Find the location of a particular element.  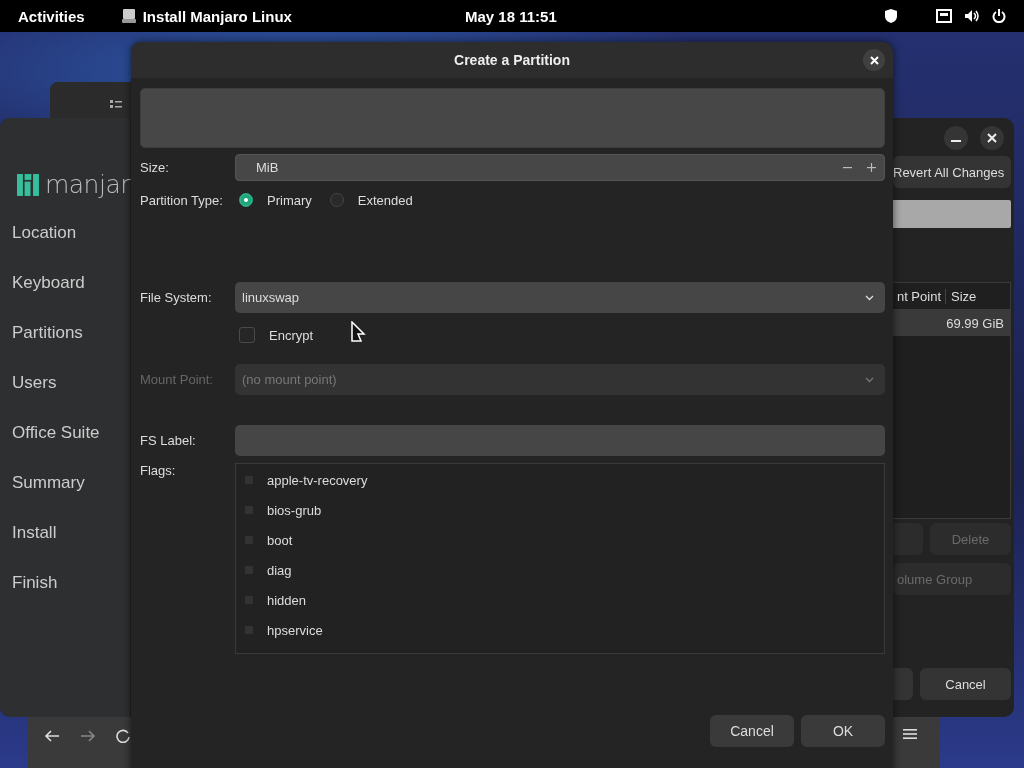

flag-label: boot is located at coordinates (280, 540).